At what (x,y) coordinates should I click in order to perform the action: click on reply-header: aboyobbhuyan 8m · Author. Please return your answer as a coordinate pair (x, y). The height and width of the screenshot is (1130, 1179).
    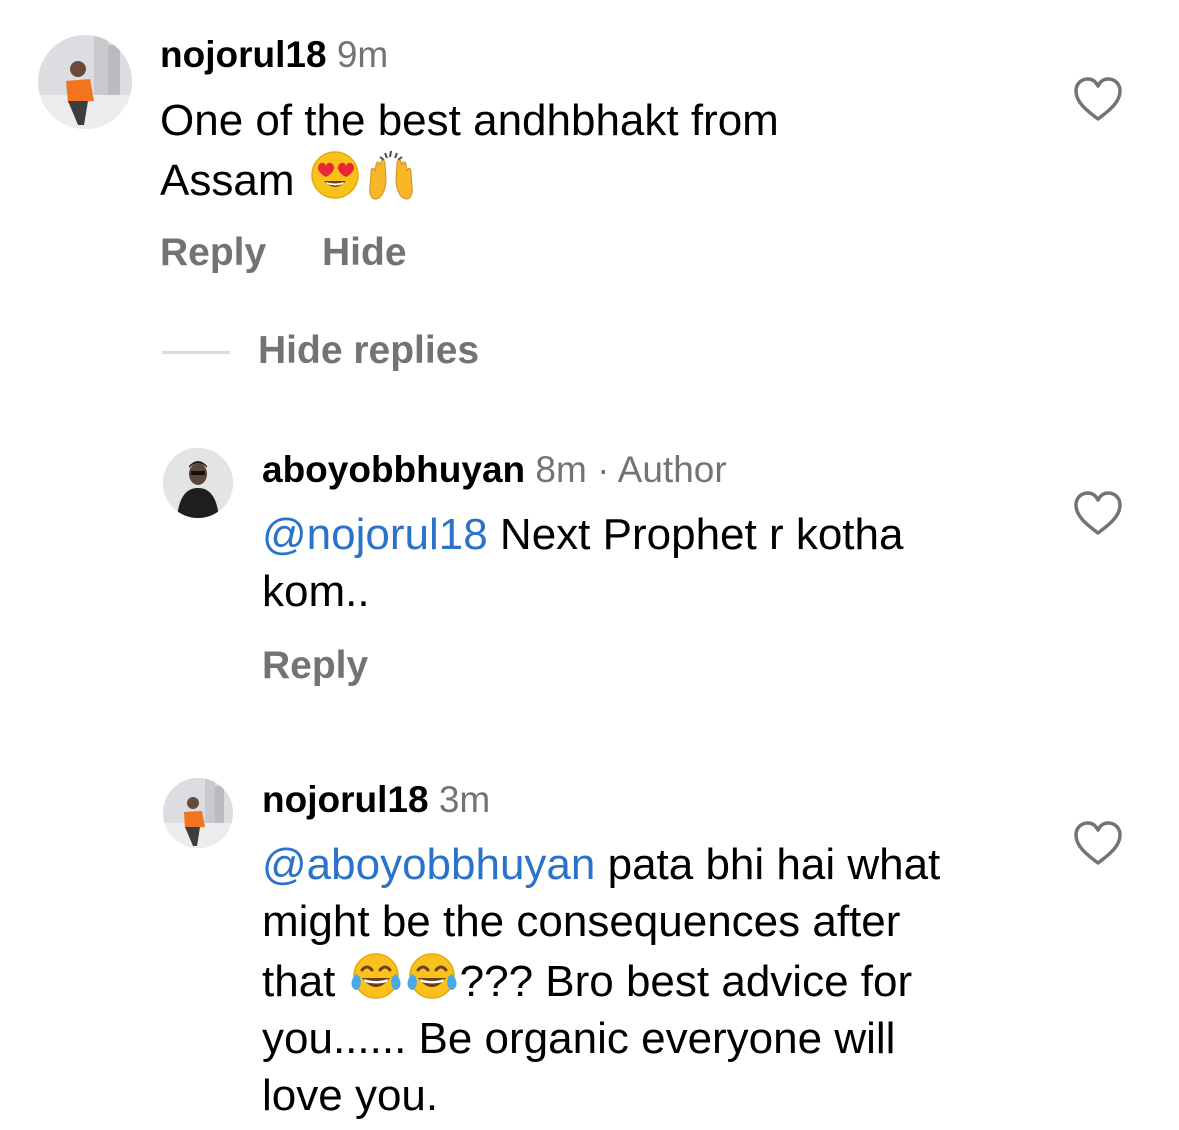
    Looking at the image, I should click on (494, 470).